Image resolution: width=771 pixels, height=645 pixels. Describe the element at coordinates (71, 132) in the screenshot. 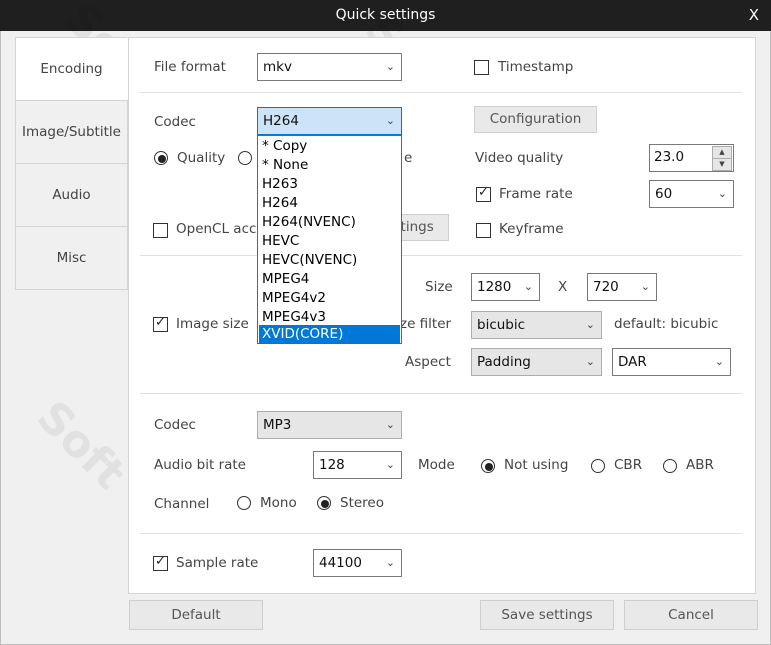

I see `tab-image-subtitle: Image/Subtitle` at that location.